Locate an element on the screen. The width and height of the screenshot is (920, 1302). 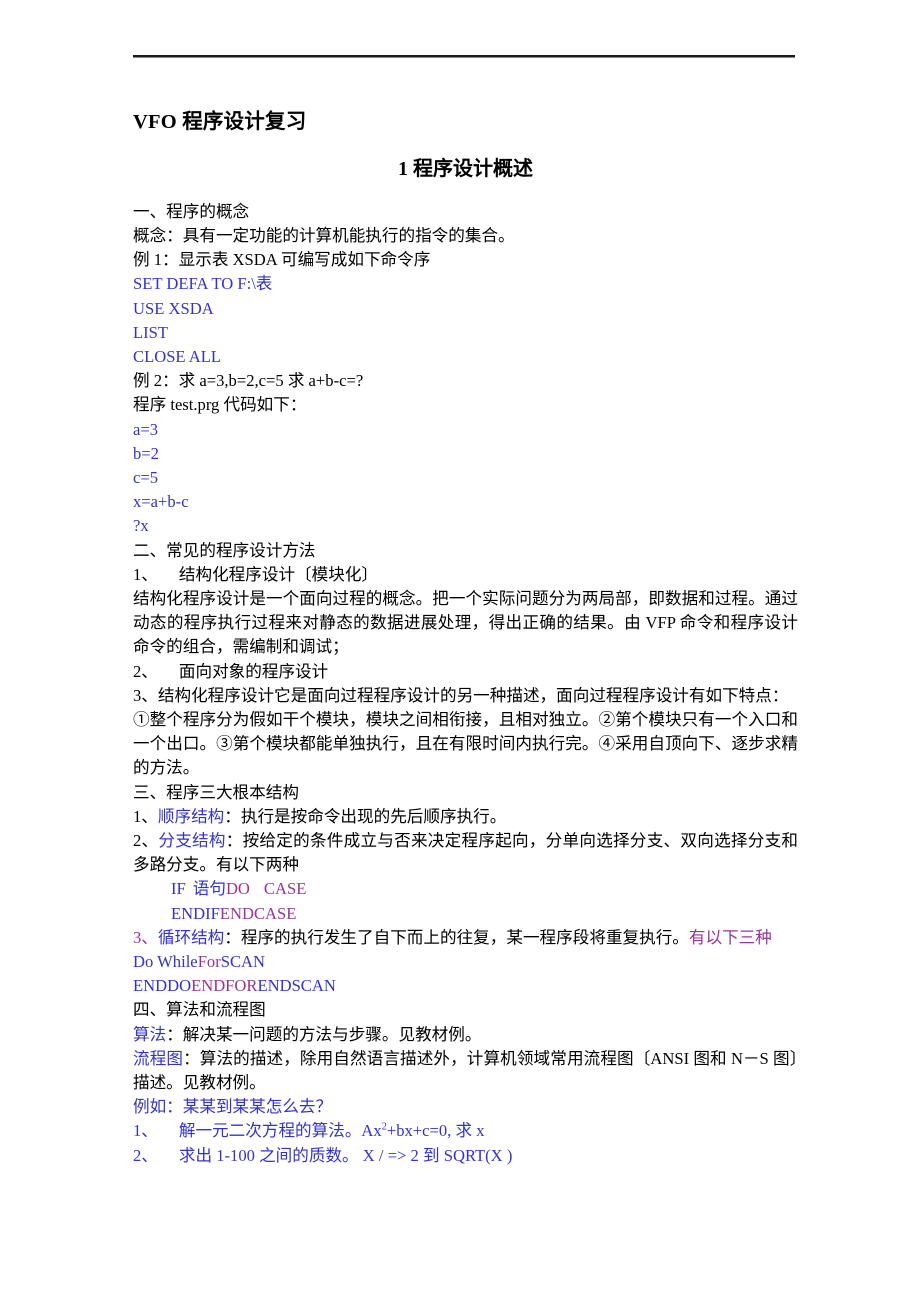
section-heading: 1 程序设计概述 is located at coordinates (465, 168).